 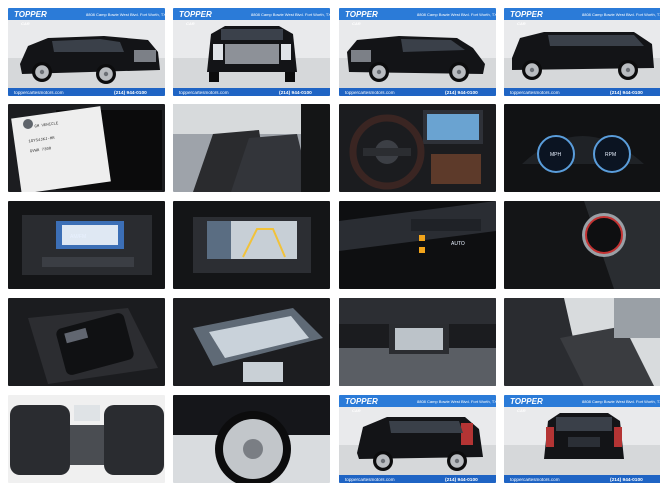 I want to click on photo-wheel-image, so click(x=251, y=439).